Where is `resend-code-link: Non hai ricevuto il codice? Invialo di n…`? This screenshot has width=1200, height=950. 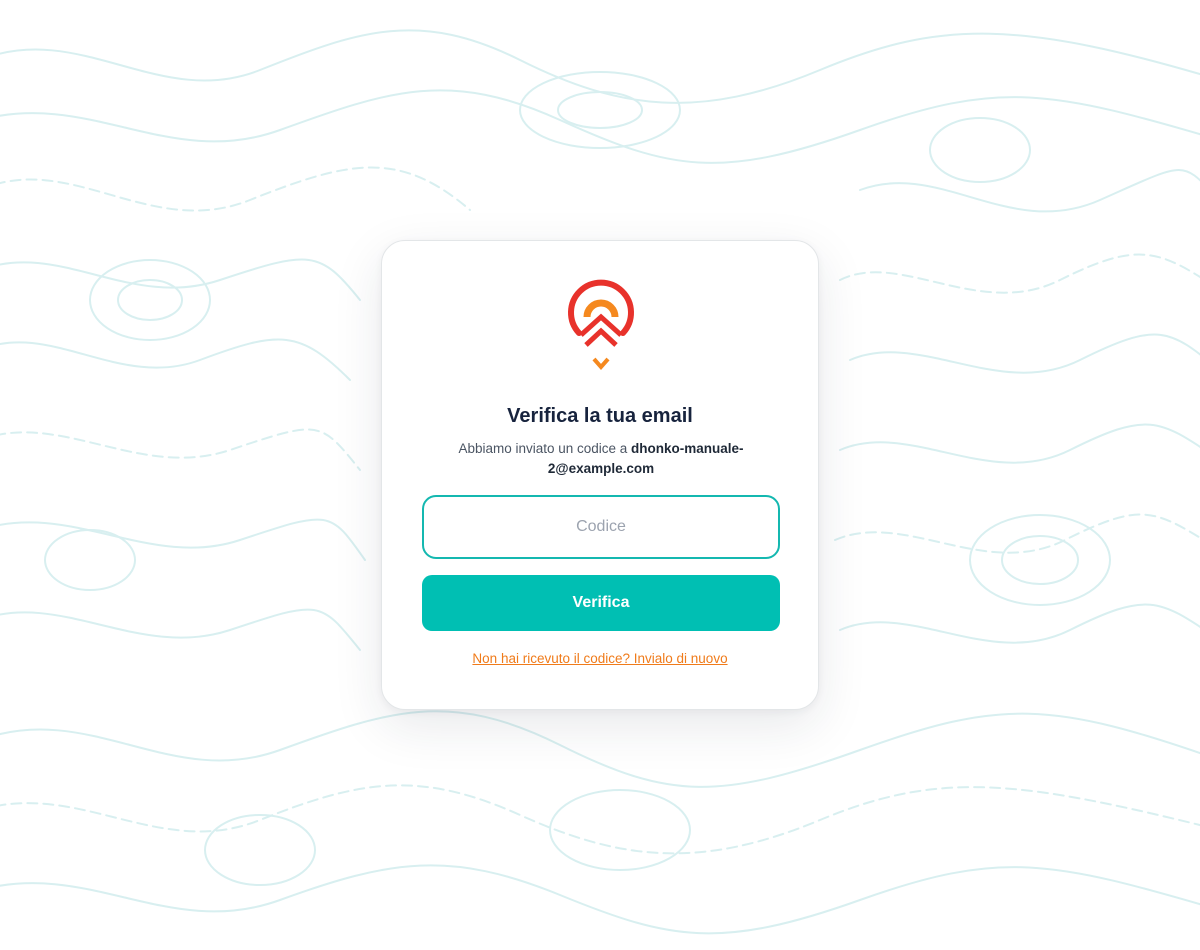
resend-code-link: Non hai ricevuto il codice? Invialo di n… is located at coordinates (600, 658).